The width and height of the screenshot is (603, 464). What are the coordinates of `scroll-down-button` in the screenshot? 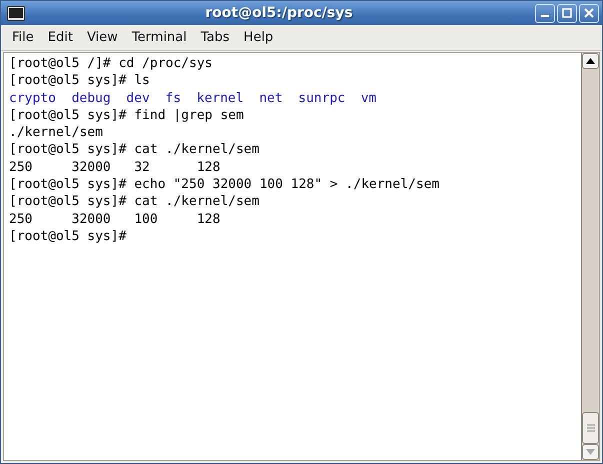 It's located at (590, 452).